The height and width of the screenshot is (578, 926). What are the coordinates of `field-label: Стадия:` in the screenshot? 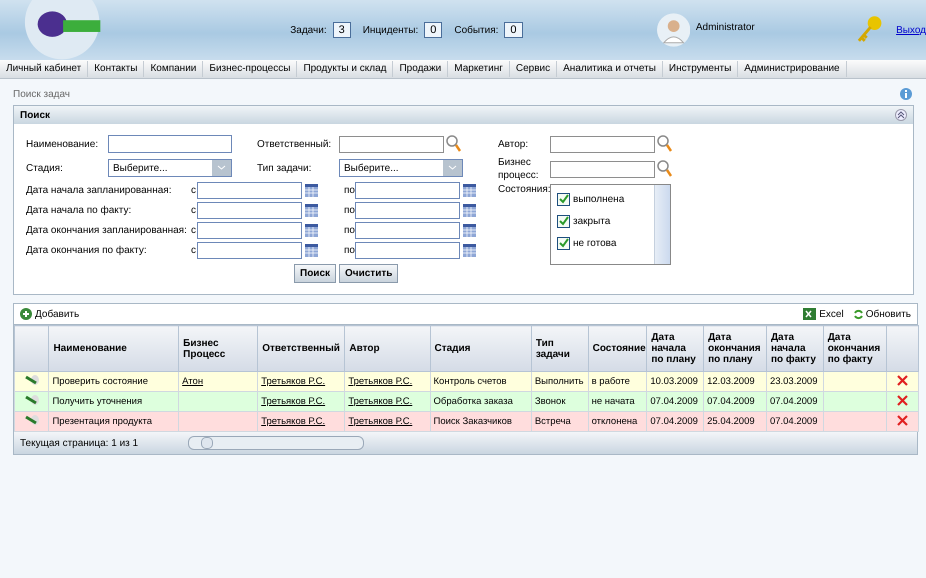 It's located at (45, 168).